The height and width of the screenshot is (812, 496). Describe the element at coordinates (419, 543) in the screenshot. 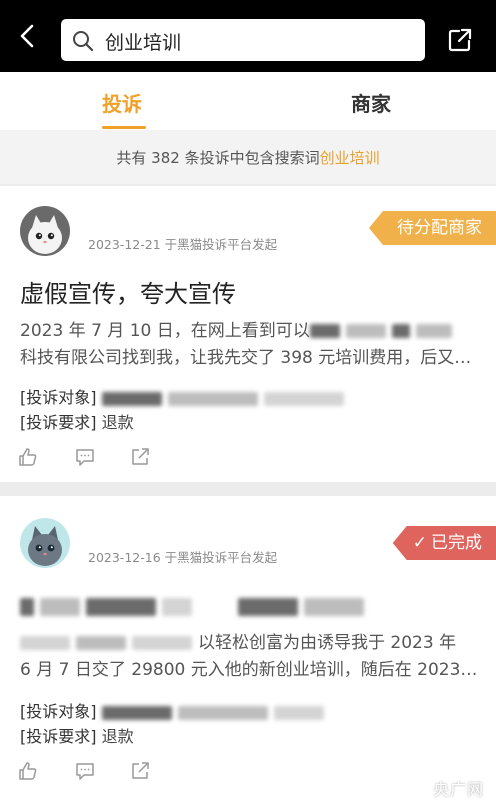

I see `check-icon: ✓` at that location.